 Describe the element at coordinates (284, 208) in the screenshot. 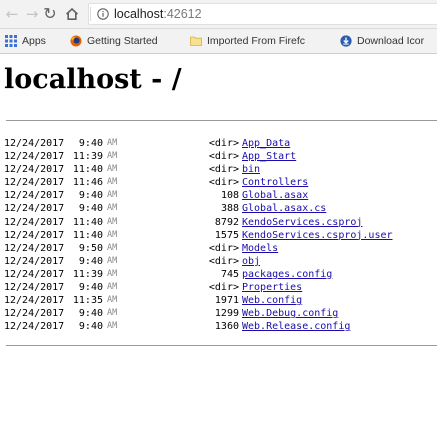

I see `entry-link: Global.asax.cs` at that location.